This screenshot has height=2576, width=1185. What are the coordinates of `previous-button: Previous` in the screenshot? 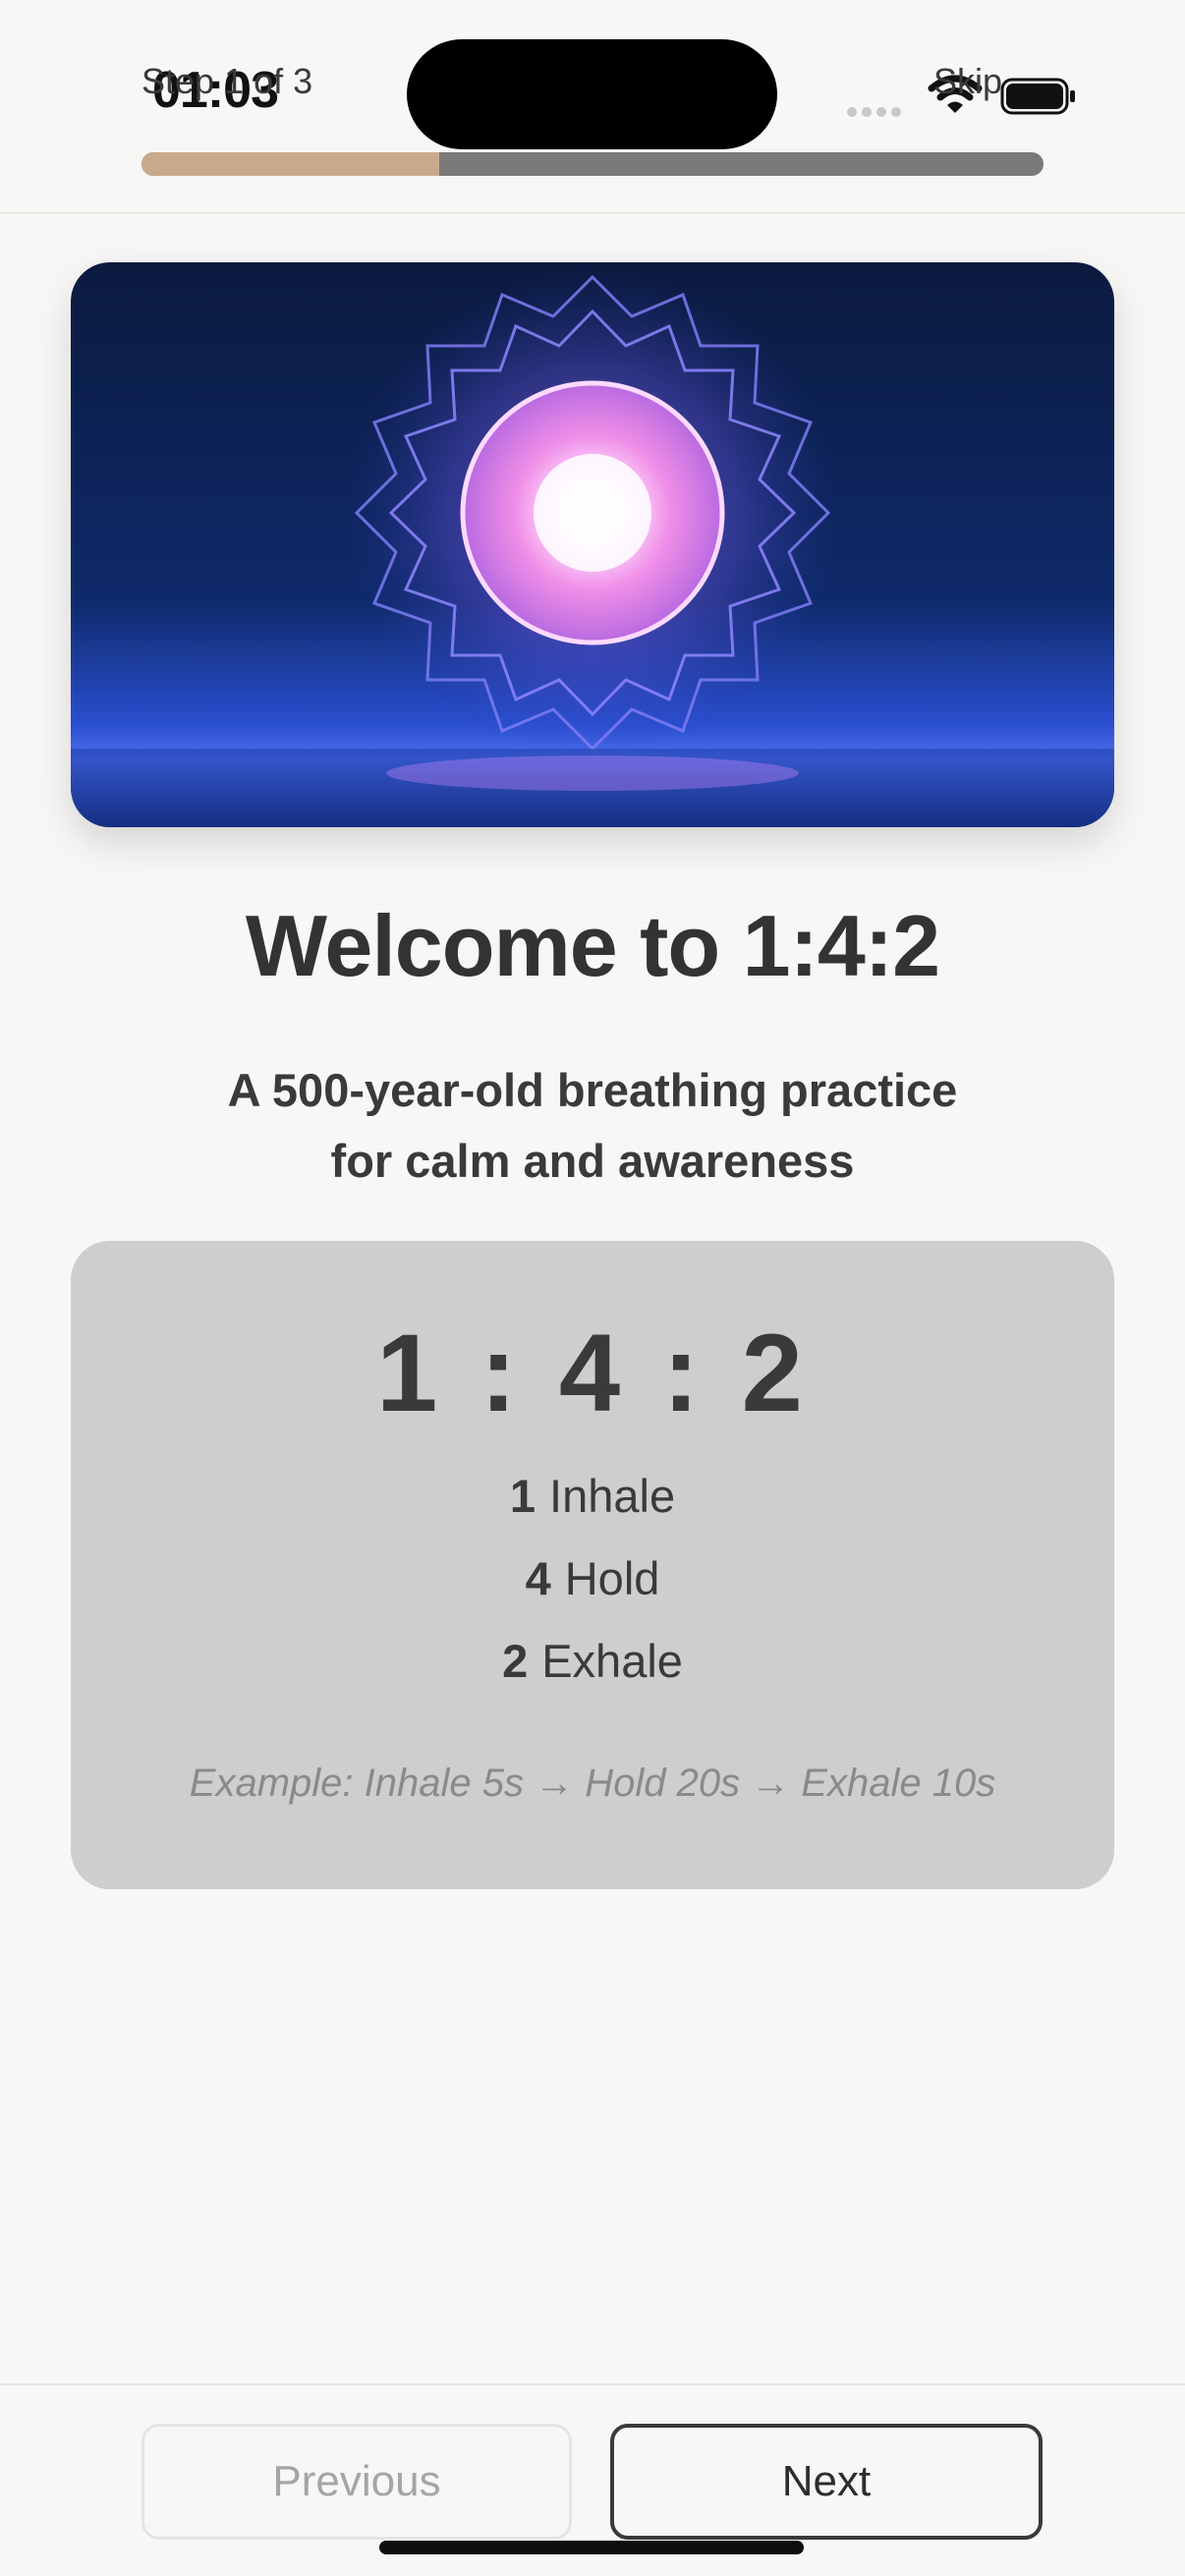 It's located at (356, 2482).